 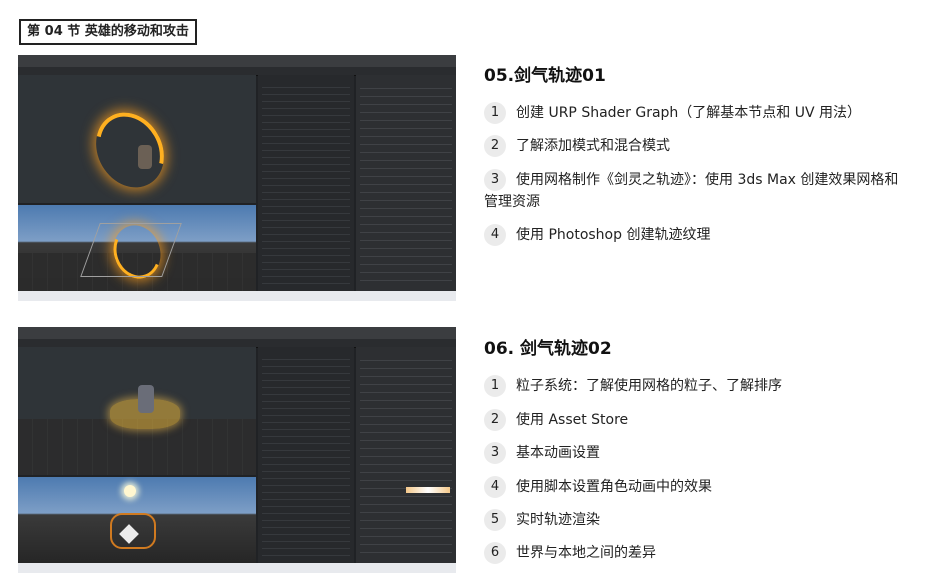 What do you see at coordinates (548, 349) in the screenshot?
I see `lesson-06-heading: 06. 剑气轨迹02` at bounding box center [548, 349].